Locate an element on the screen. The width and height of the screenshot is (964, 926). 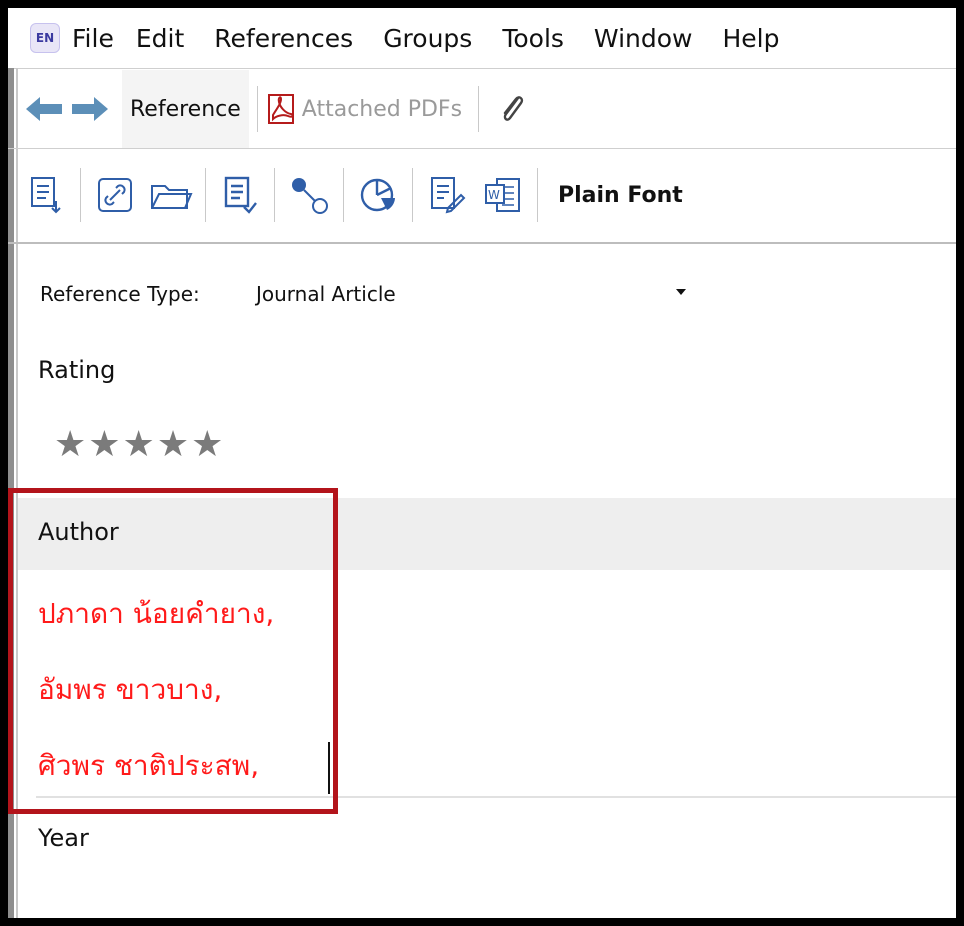
reference-type-dropdown is located at coordinates (681, 292).